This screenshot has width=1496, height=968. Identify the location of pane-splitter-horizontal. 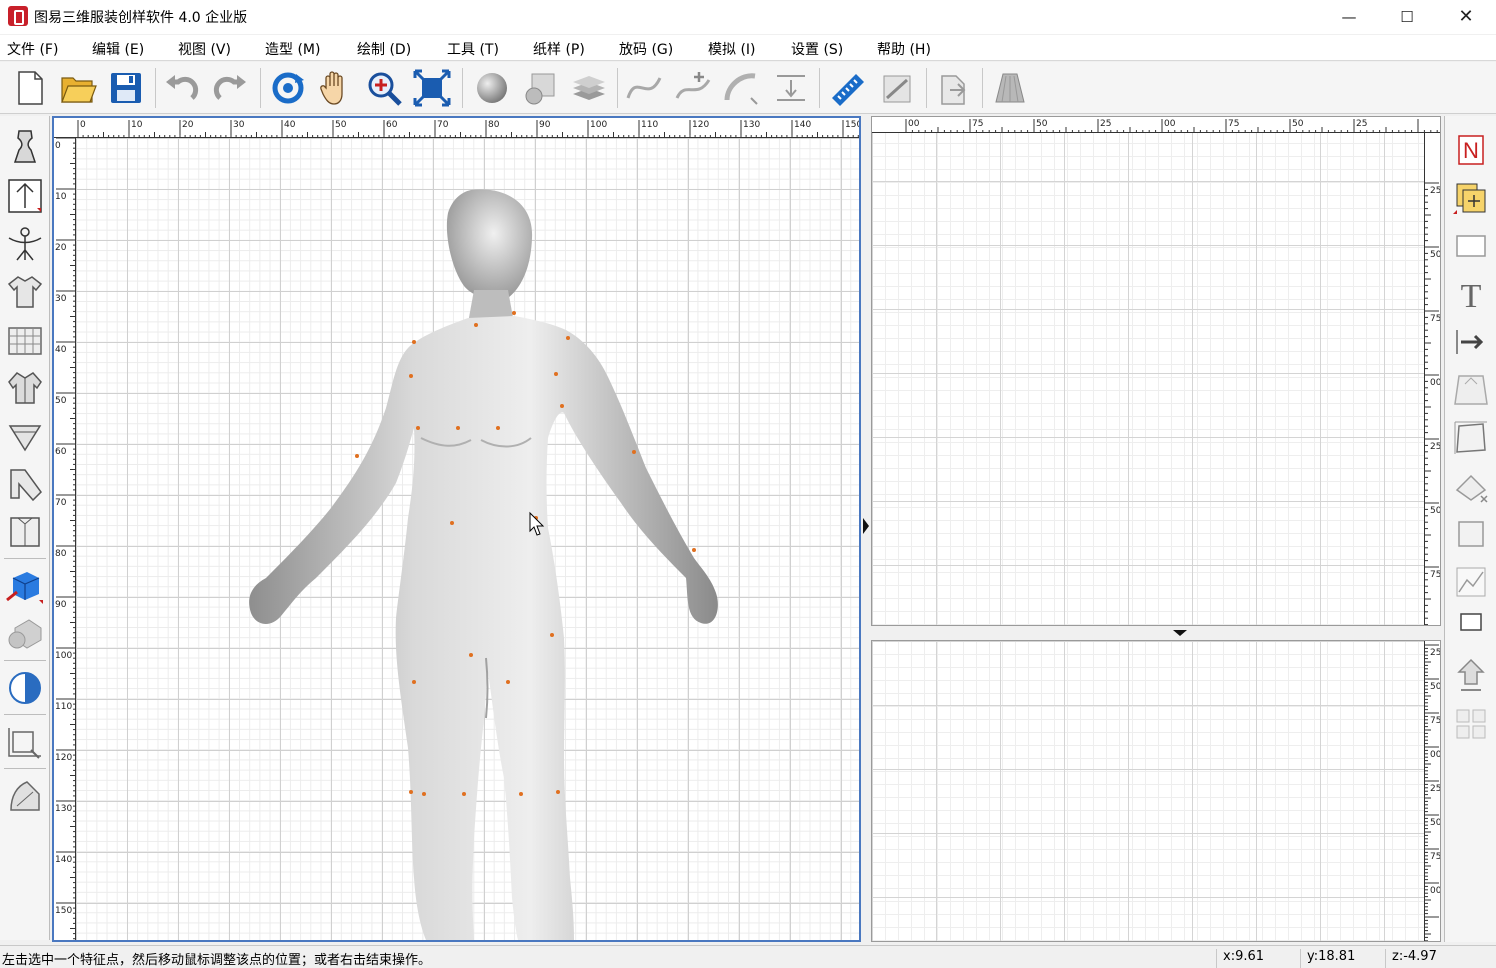
(1156, 633).